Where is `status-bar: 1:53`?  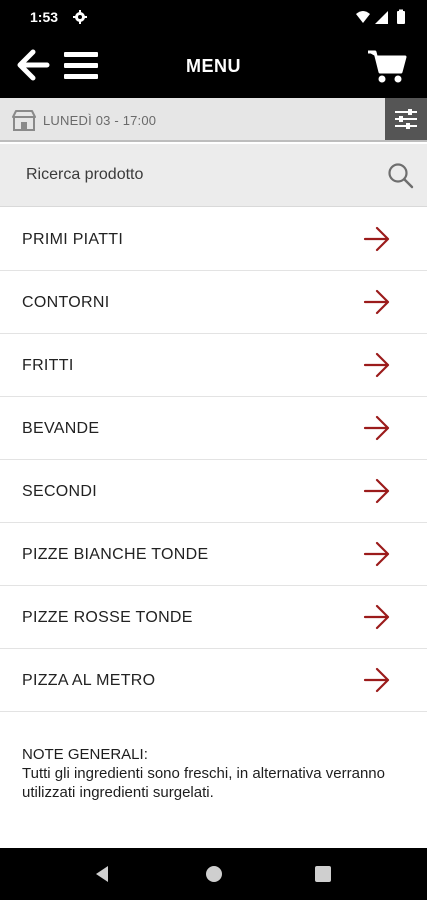
status-bar: 1:53 is located at coordinates (213, 17).